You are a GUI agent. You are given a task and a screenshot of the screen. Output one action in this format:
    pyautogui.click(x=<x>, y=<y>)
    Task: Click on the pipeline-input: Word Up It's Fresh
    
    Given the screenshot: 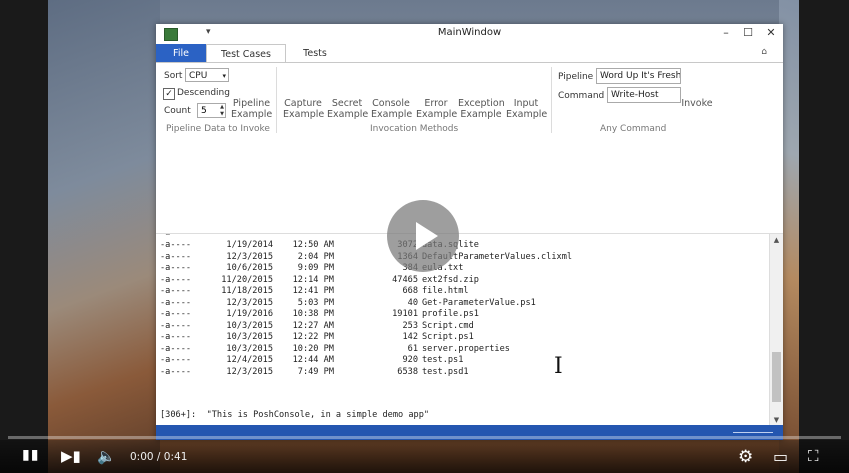 What is the action you would take?
    pyautogui.click(x=638, y=76)
    